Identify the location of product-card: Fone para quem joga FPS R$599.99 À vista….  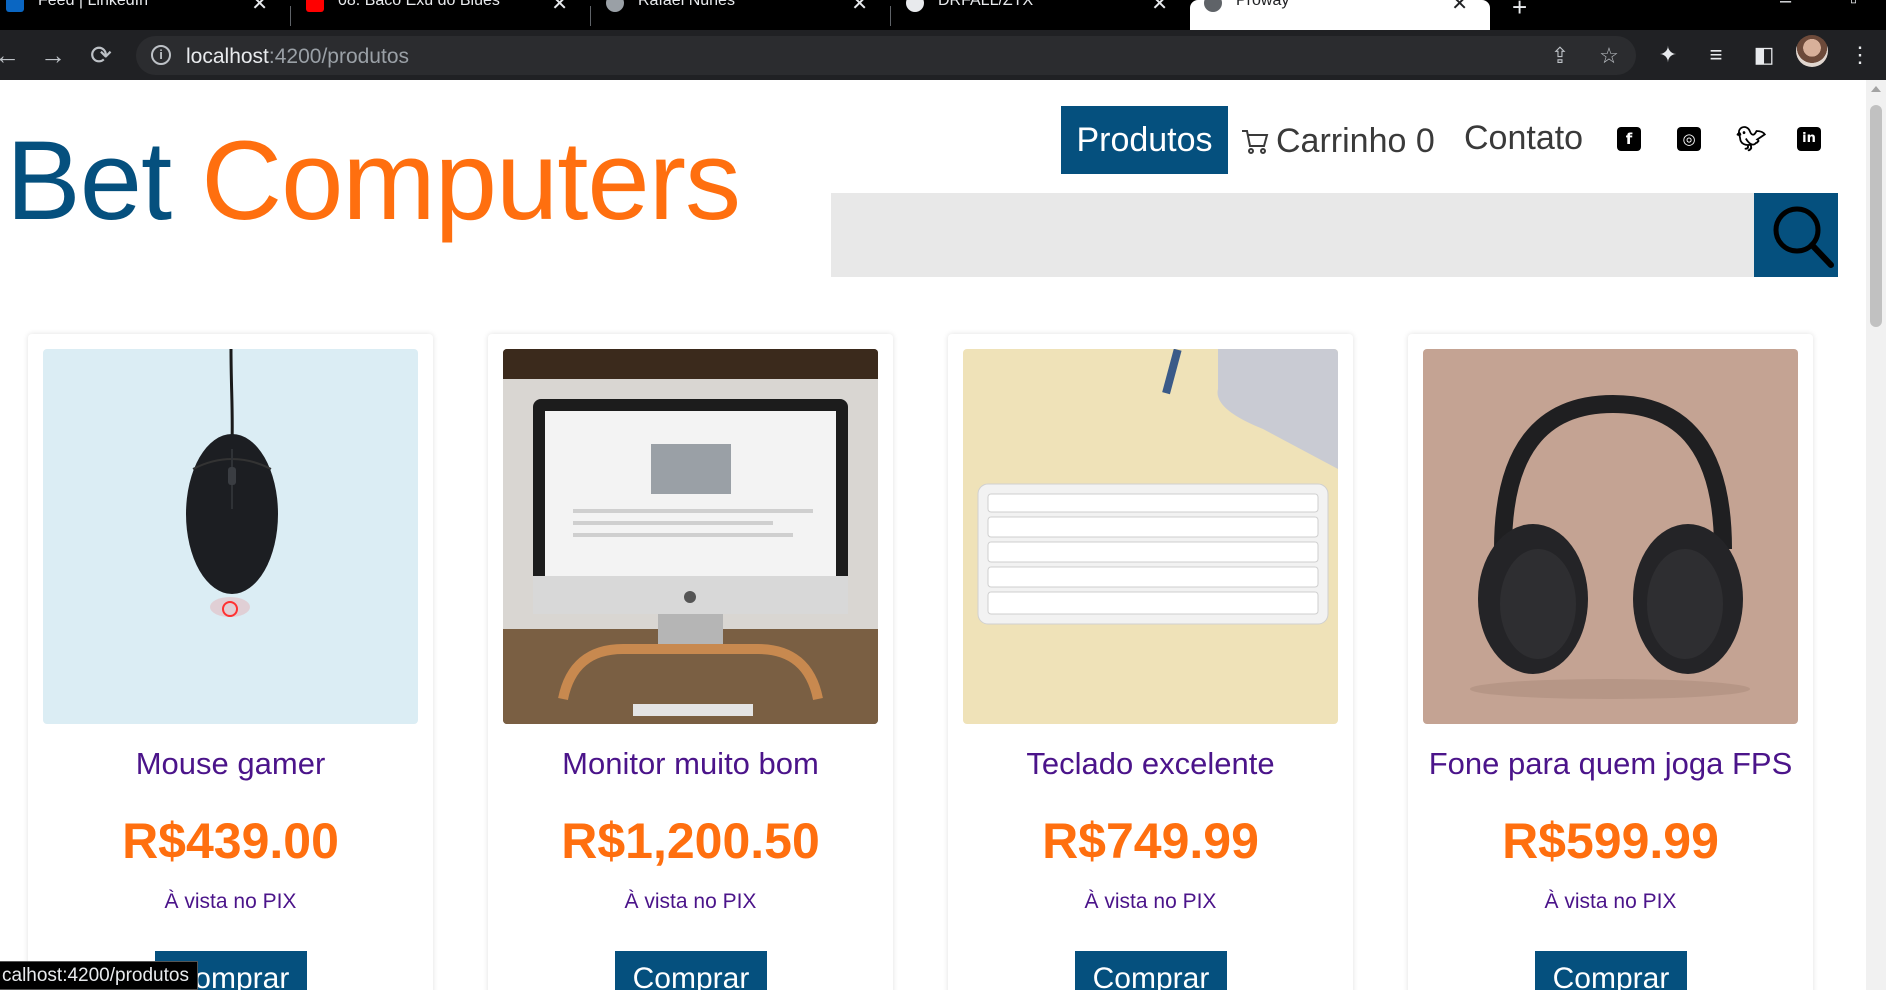
(1610, 662).